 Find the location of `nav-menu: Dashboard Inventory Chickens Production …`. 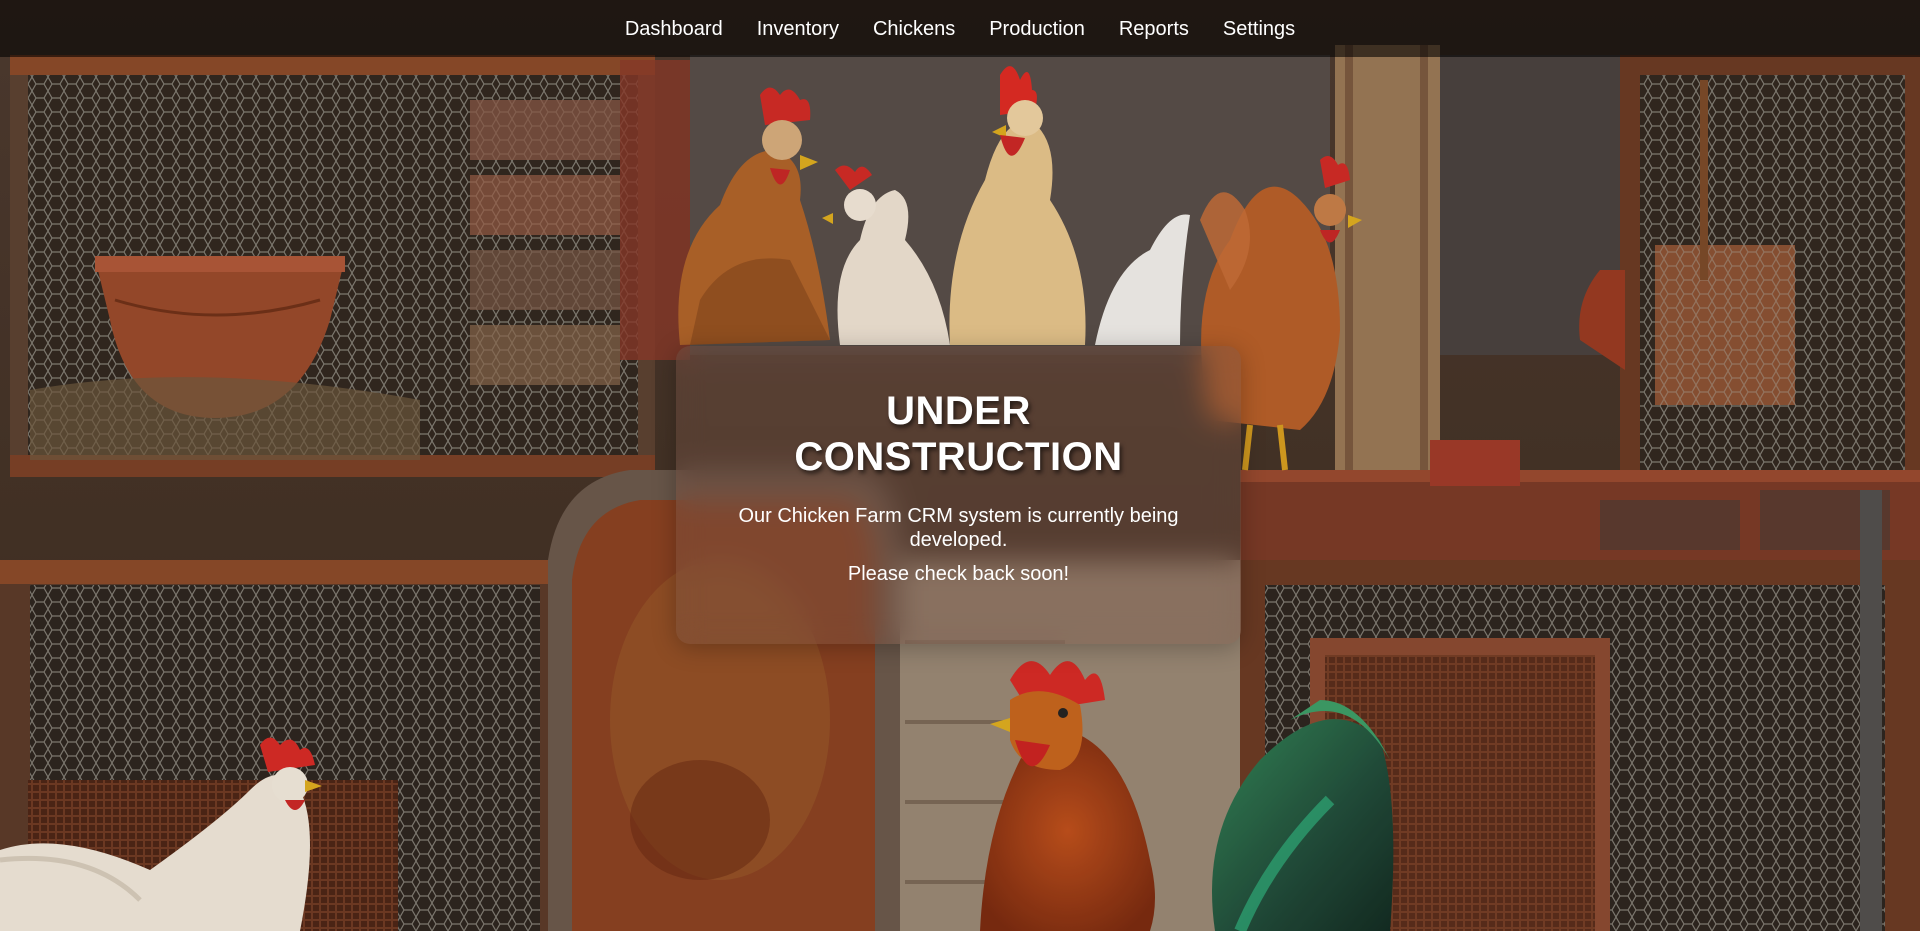

nav-menu: Dashboard Inventory Chickens Production … is located at coordinates (960, 29).